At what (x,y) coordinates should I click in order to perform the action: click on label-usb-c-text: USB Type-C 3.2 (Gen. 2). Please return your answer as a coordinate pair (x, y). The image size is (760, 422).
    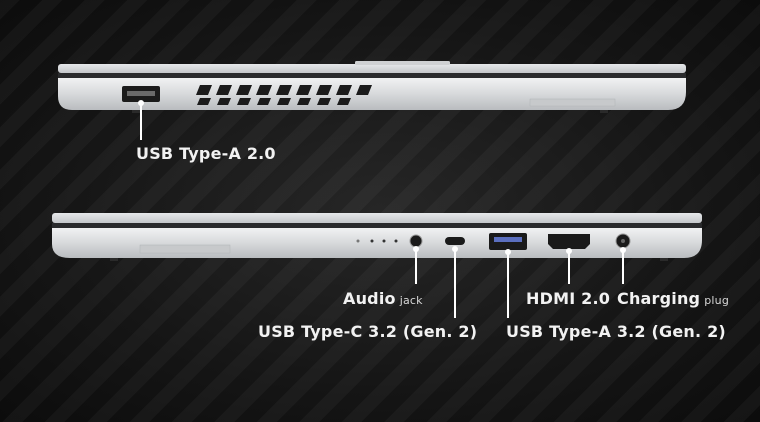
    Looking at the image, I should click on (368, 331).